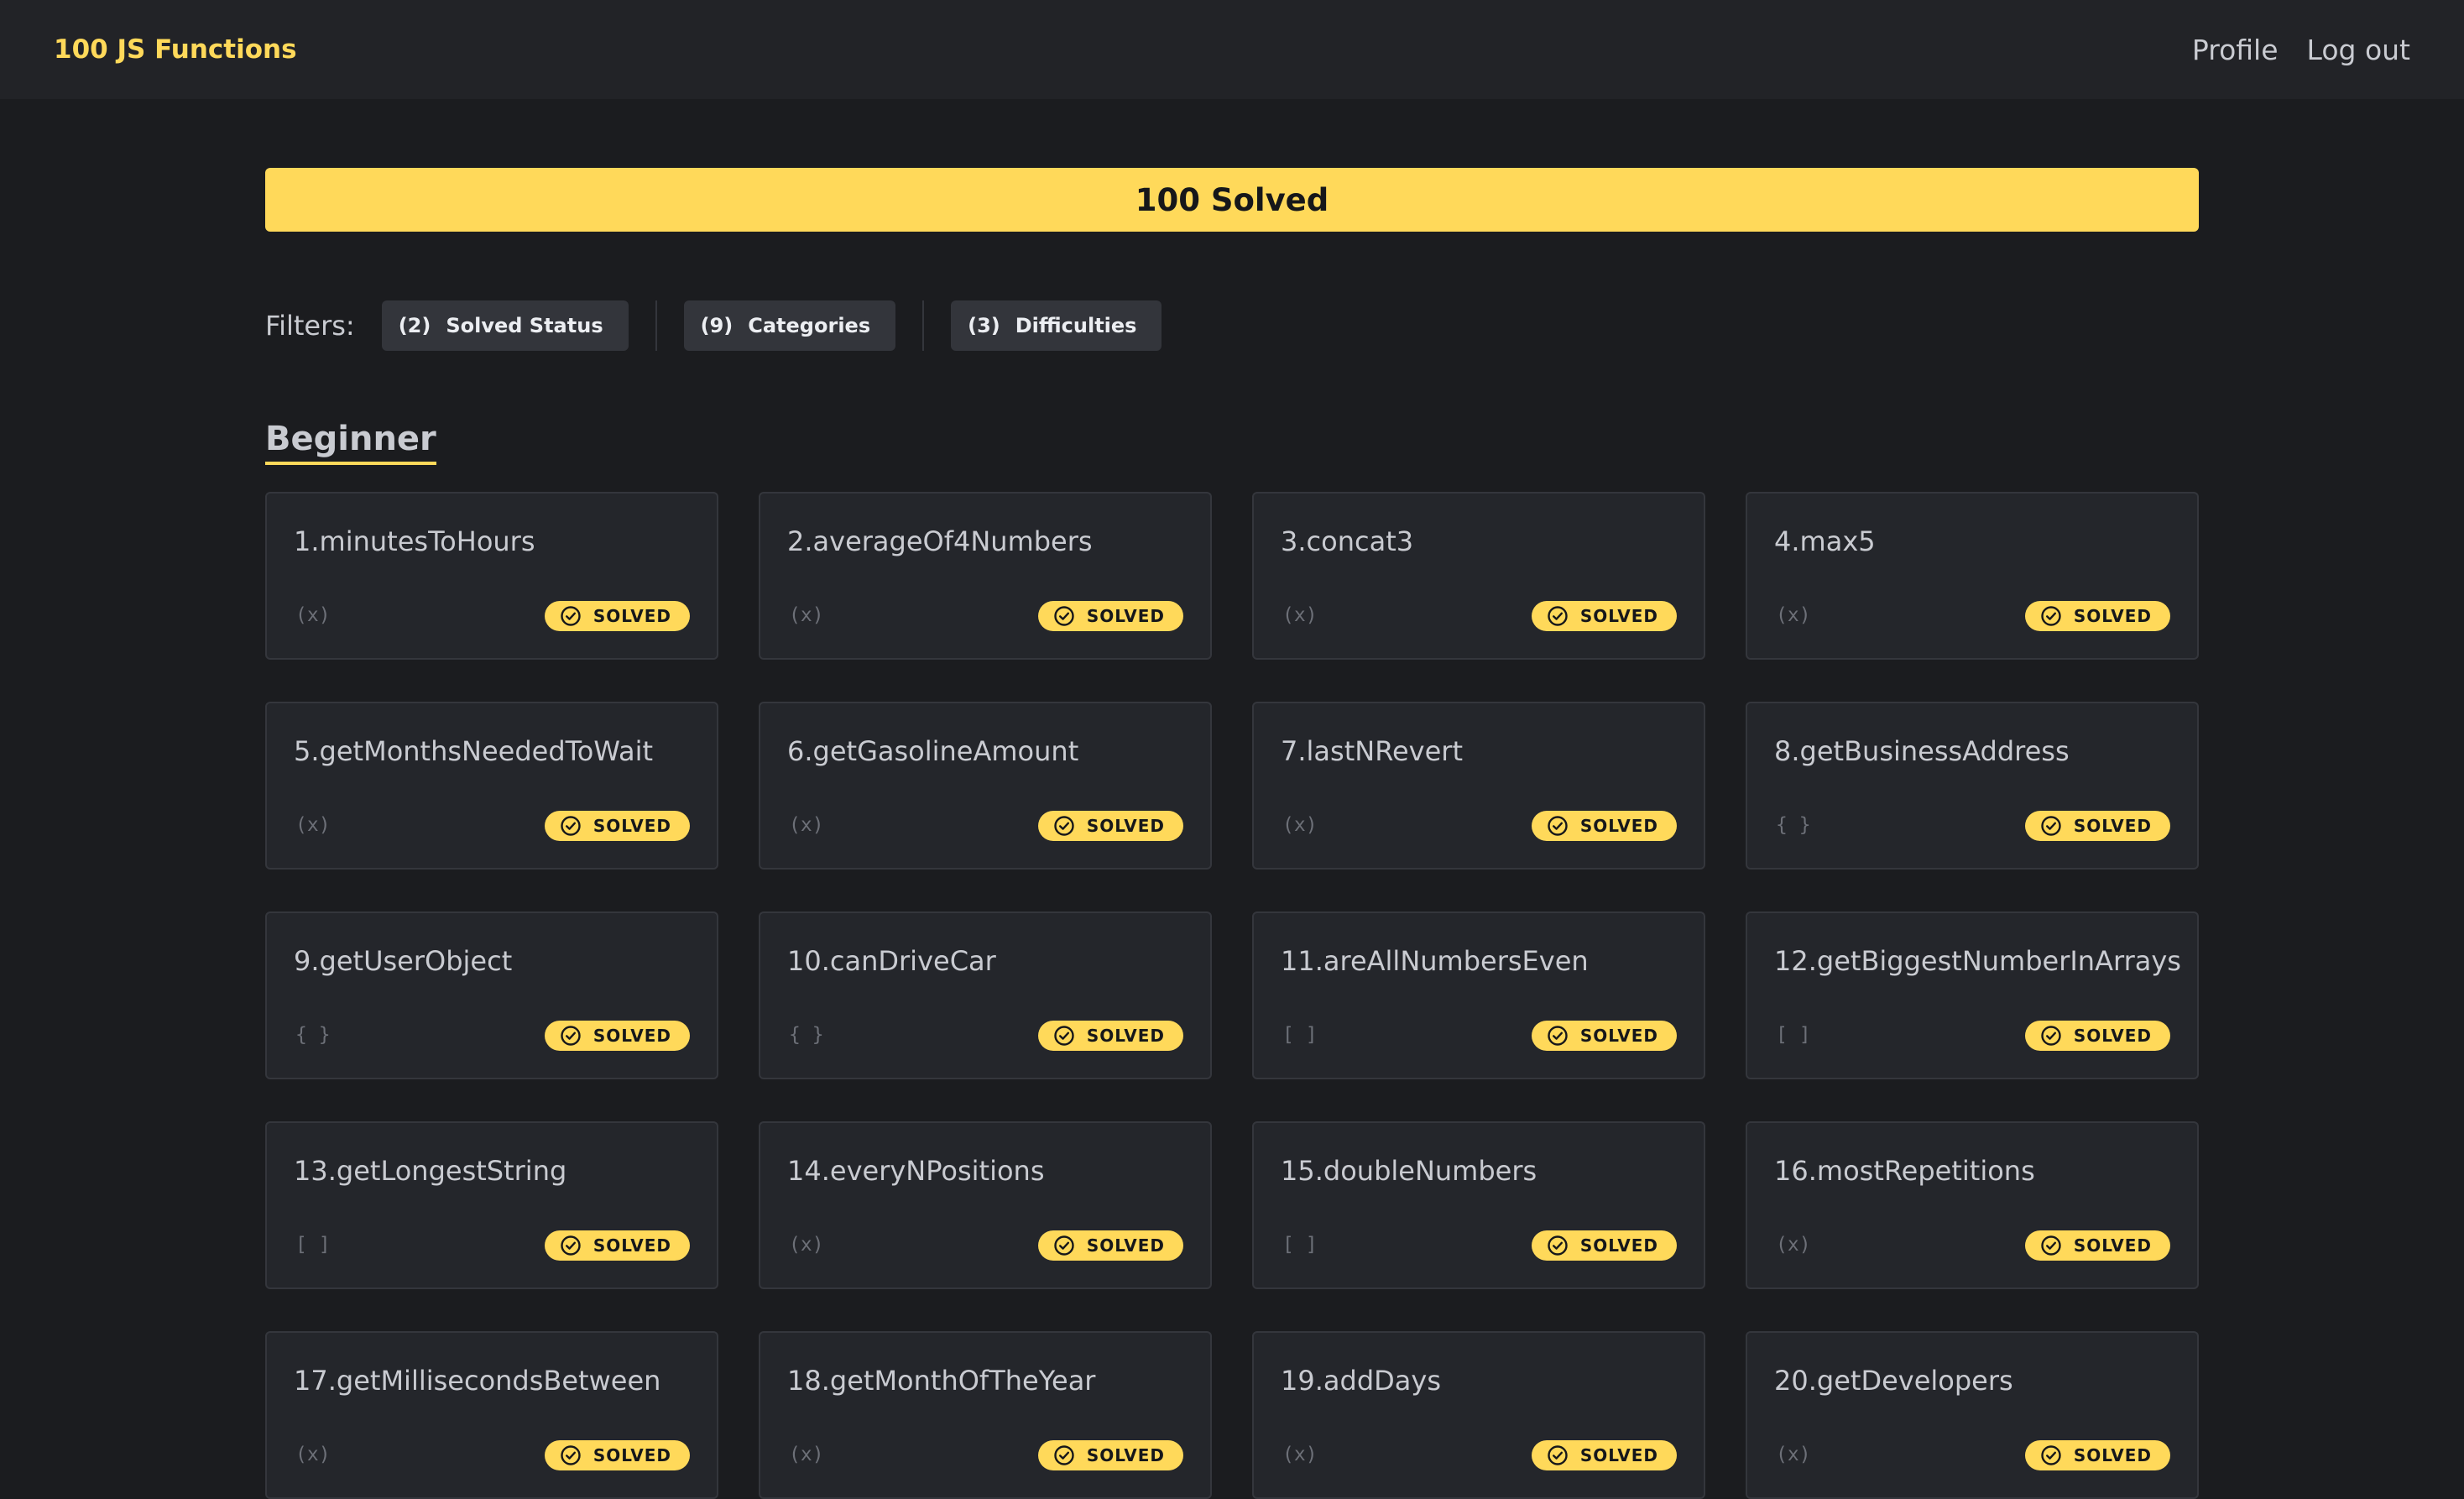 The height and width of the screenshot is (1499, 2464). Describe the element at coordinates (310, 326) in the screenshot. I see `filters-label: Filters:` at that location.